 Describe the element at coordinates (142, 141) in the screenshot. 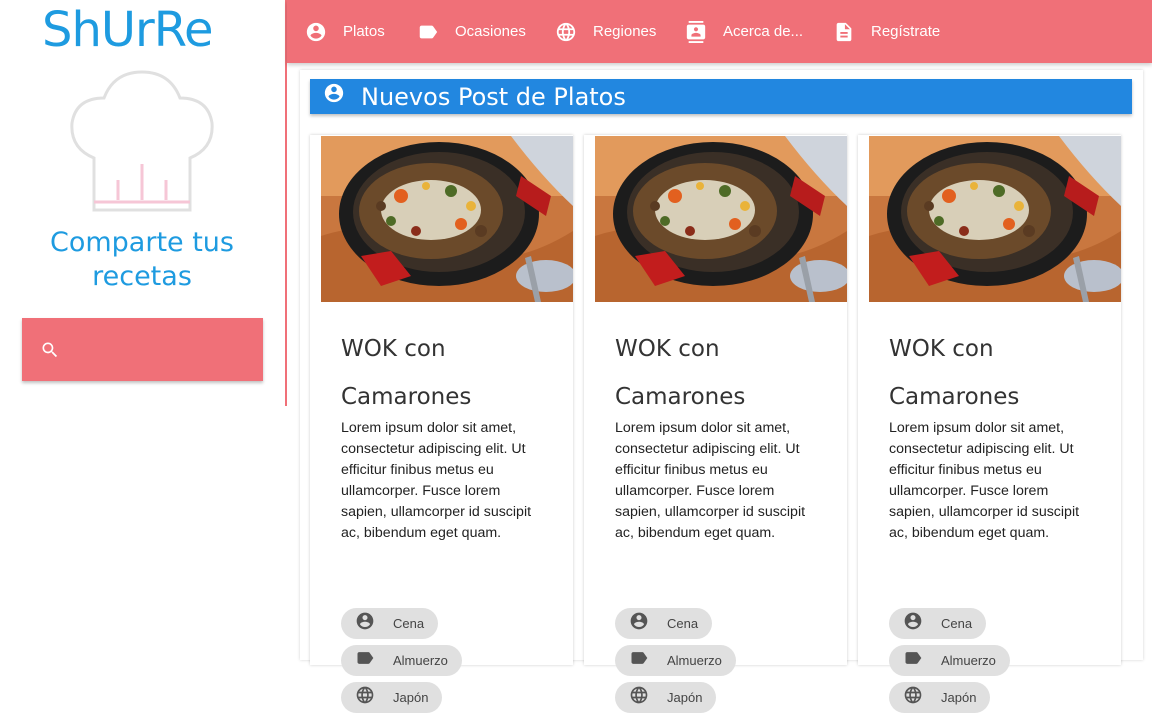

I see `chef-hat-icon` at that location.